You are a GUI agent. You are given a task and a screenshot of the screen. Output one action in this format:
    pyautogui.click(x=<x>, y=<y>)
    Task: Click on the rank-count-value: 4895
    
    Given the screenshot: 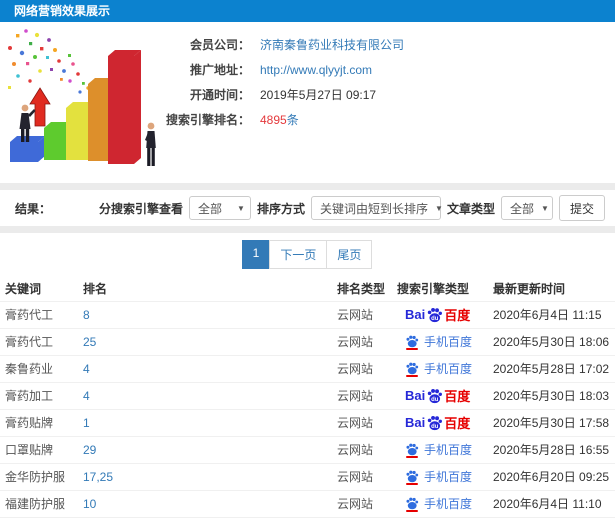 What is the action you would take?
    pyautogui.click(x=273, y=120)
    